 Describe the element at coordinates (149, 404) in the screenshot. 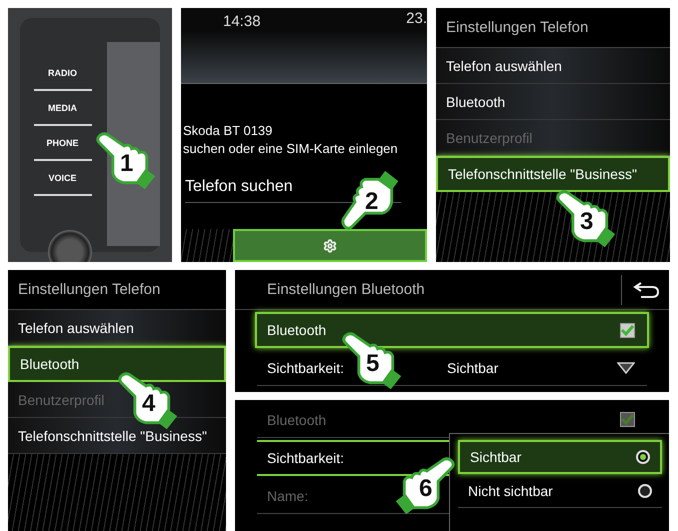

I see `step-number: 4` at that location.